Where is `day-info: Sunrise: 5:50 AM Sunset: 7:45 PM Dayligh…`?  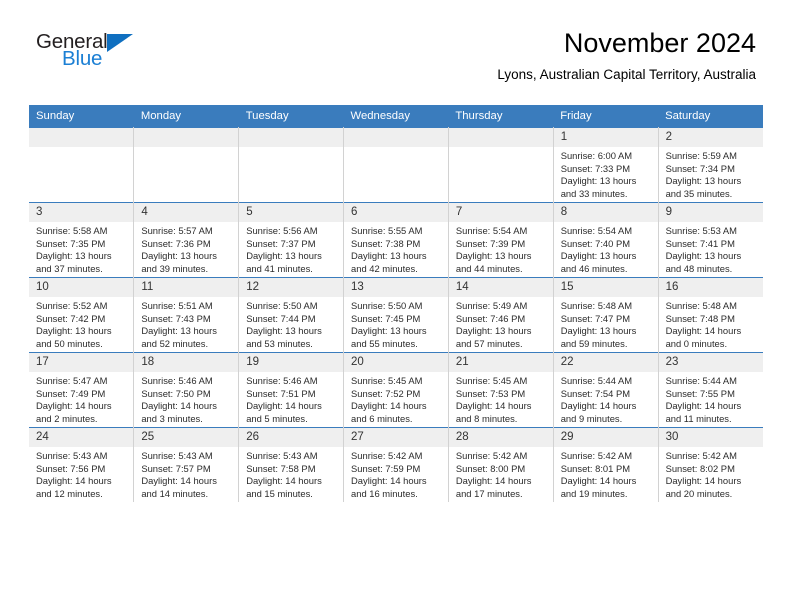 day-info: Sunrise: 5:50 AM Sunset: 7:45 PM Dayligh… is located at coordinates (396, 323).